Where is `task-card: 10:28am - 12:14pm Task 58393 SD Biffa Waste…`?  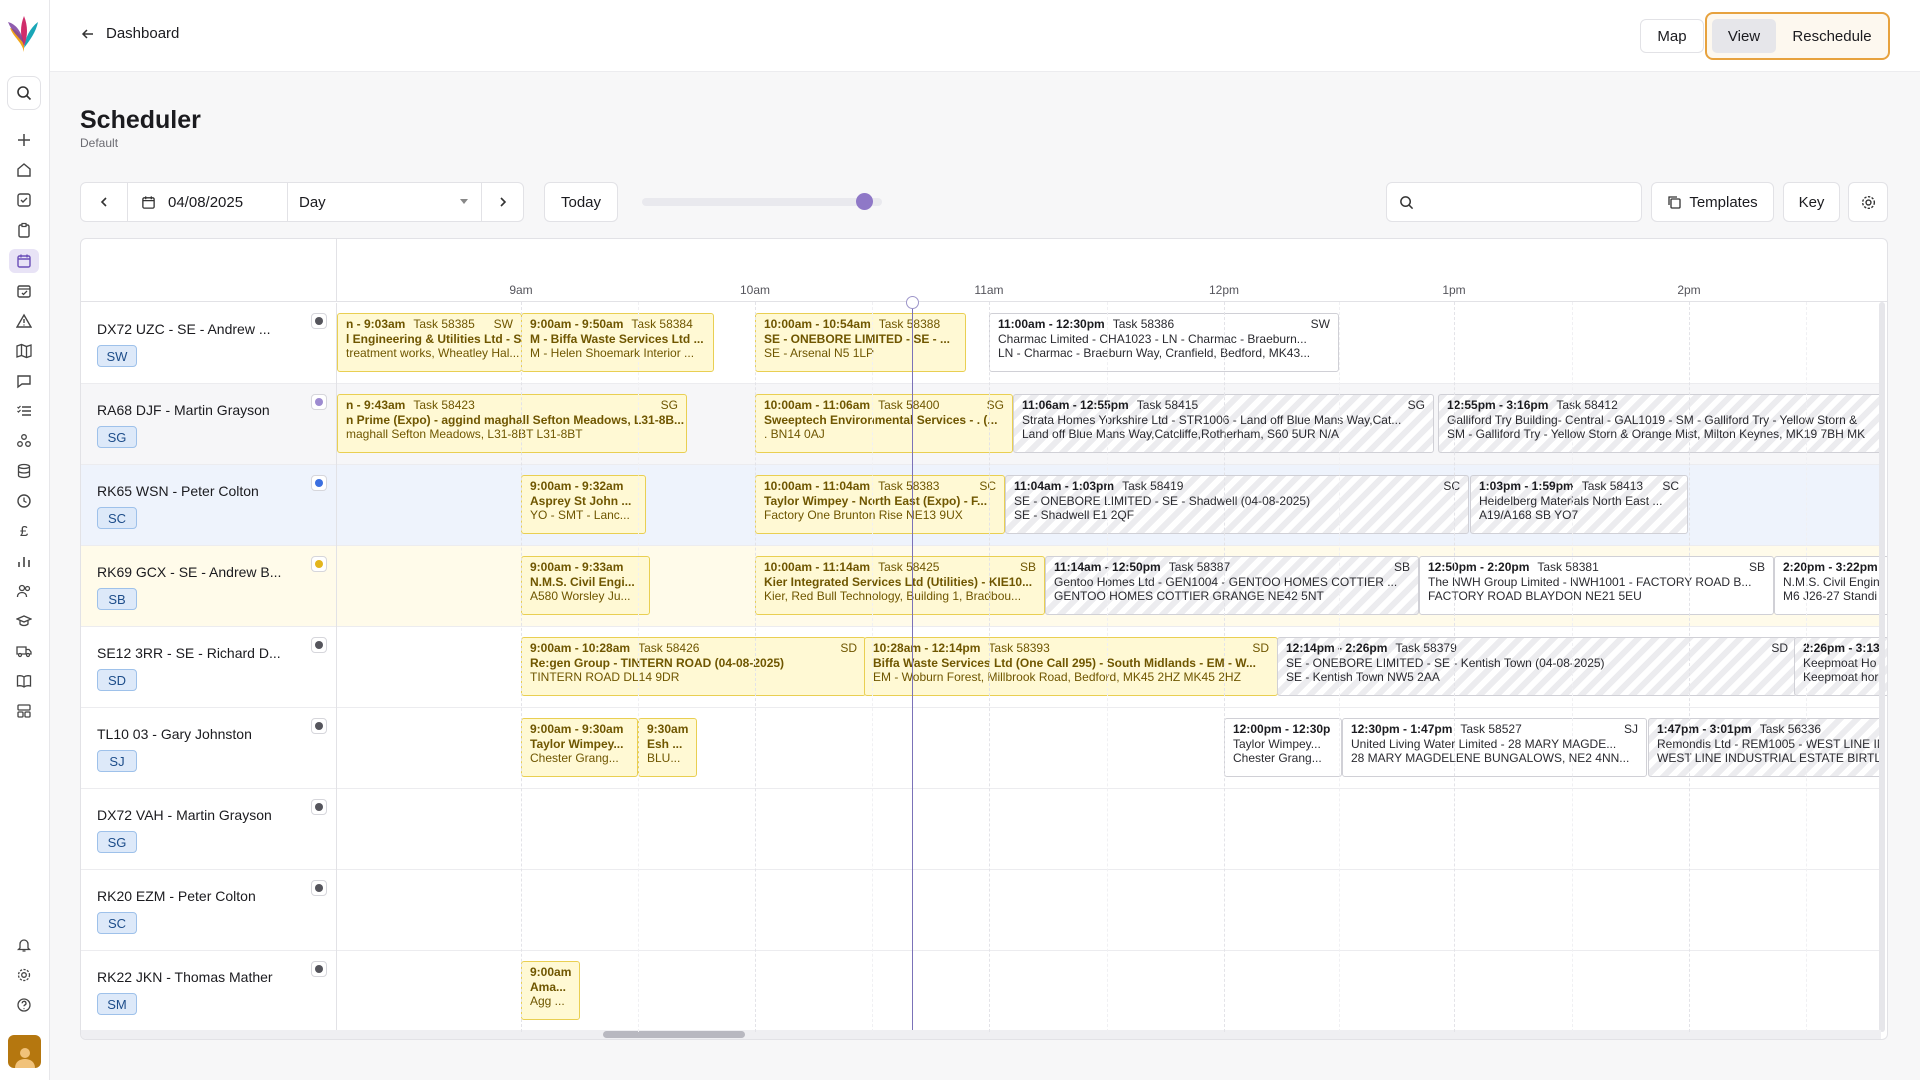 task-card: 10:28am - 12:14pm Task 58393 SD Biffa Waste… is located at coordinates (1071, 666).